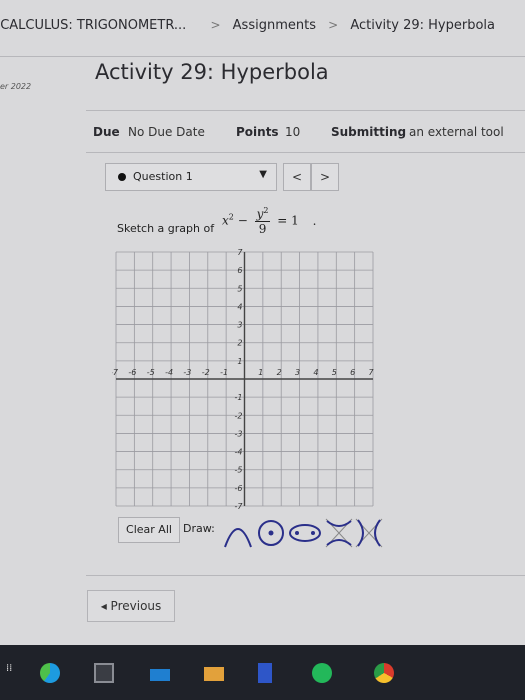 The width and height of the screenshot is (525, 700). I want to click on submitting-value: an external tool, so click(456, 132).